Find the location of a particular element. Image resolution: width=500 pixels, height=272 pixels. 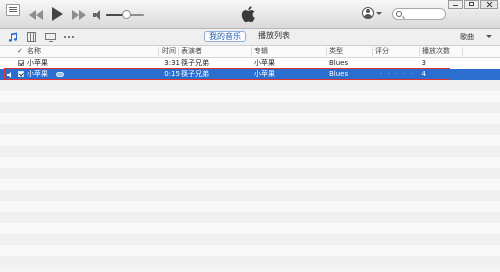

song-rating: · · · · · is located at coordinates (397, 74).